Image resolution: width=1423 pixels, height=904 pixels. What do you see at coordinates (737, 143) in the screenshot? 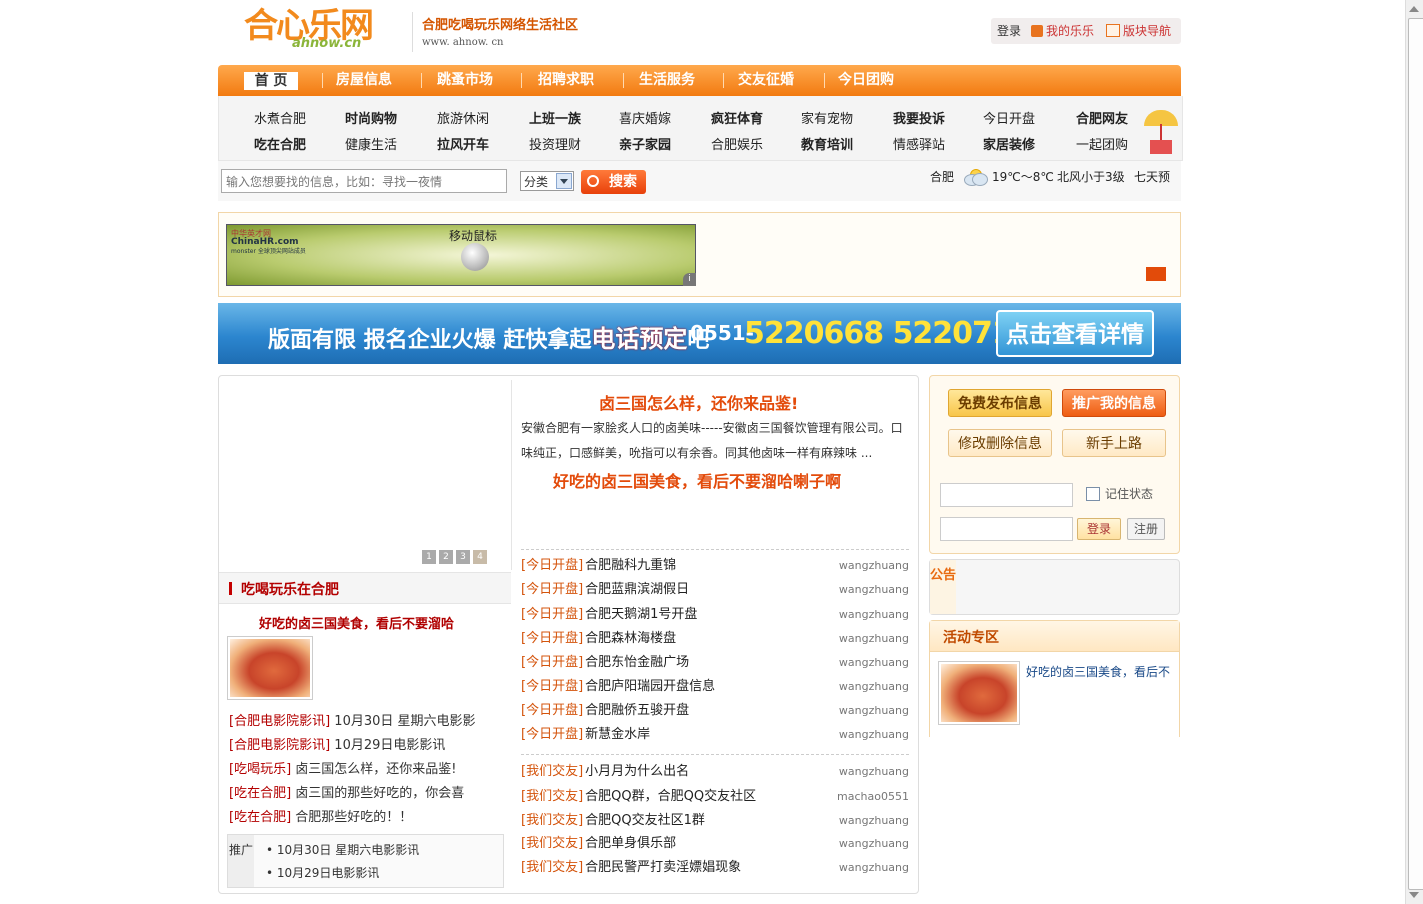
I see `subnav-link: 合肥娱乐` at bounding box center [737, 143].